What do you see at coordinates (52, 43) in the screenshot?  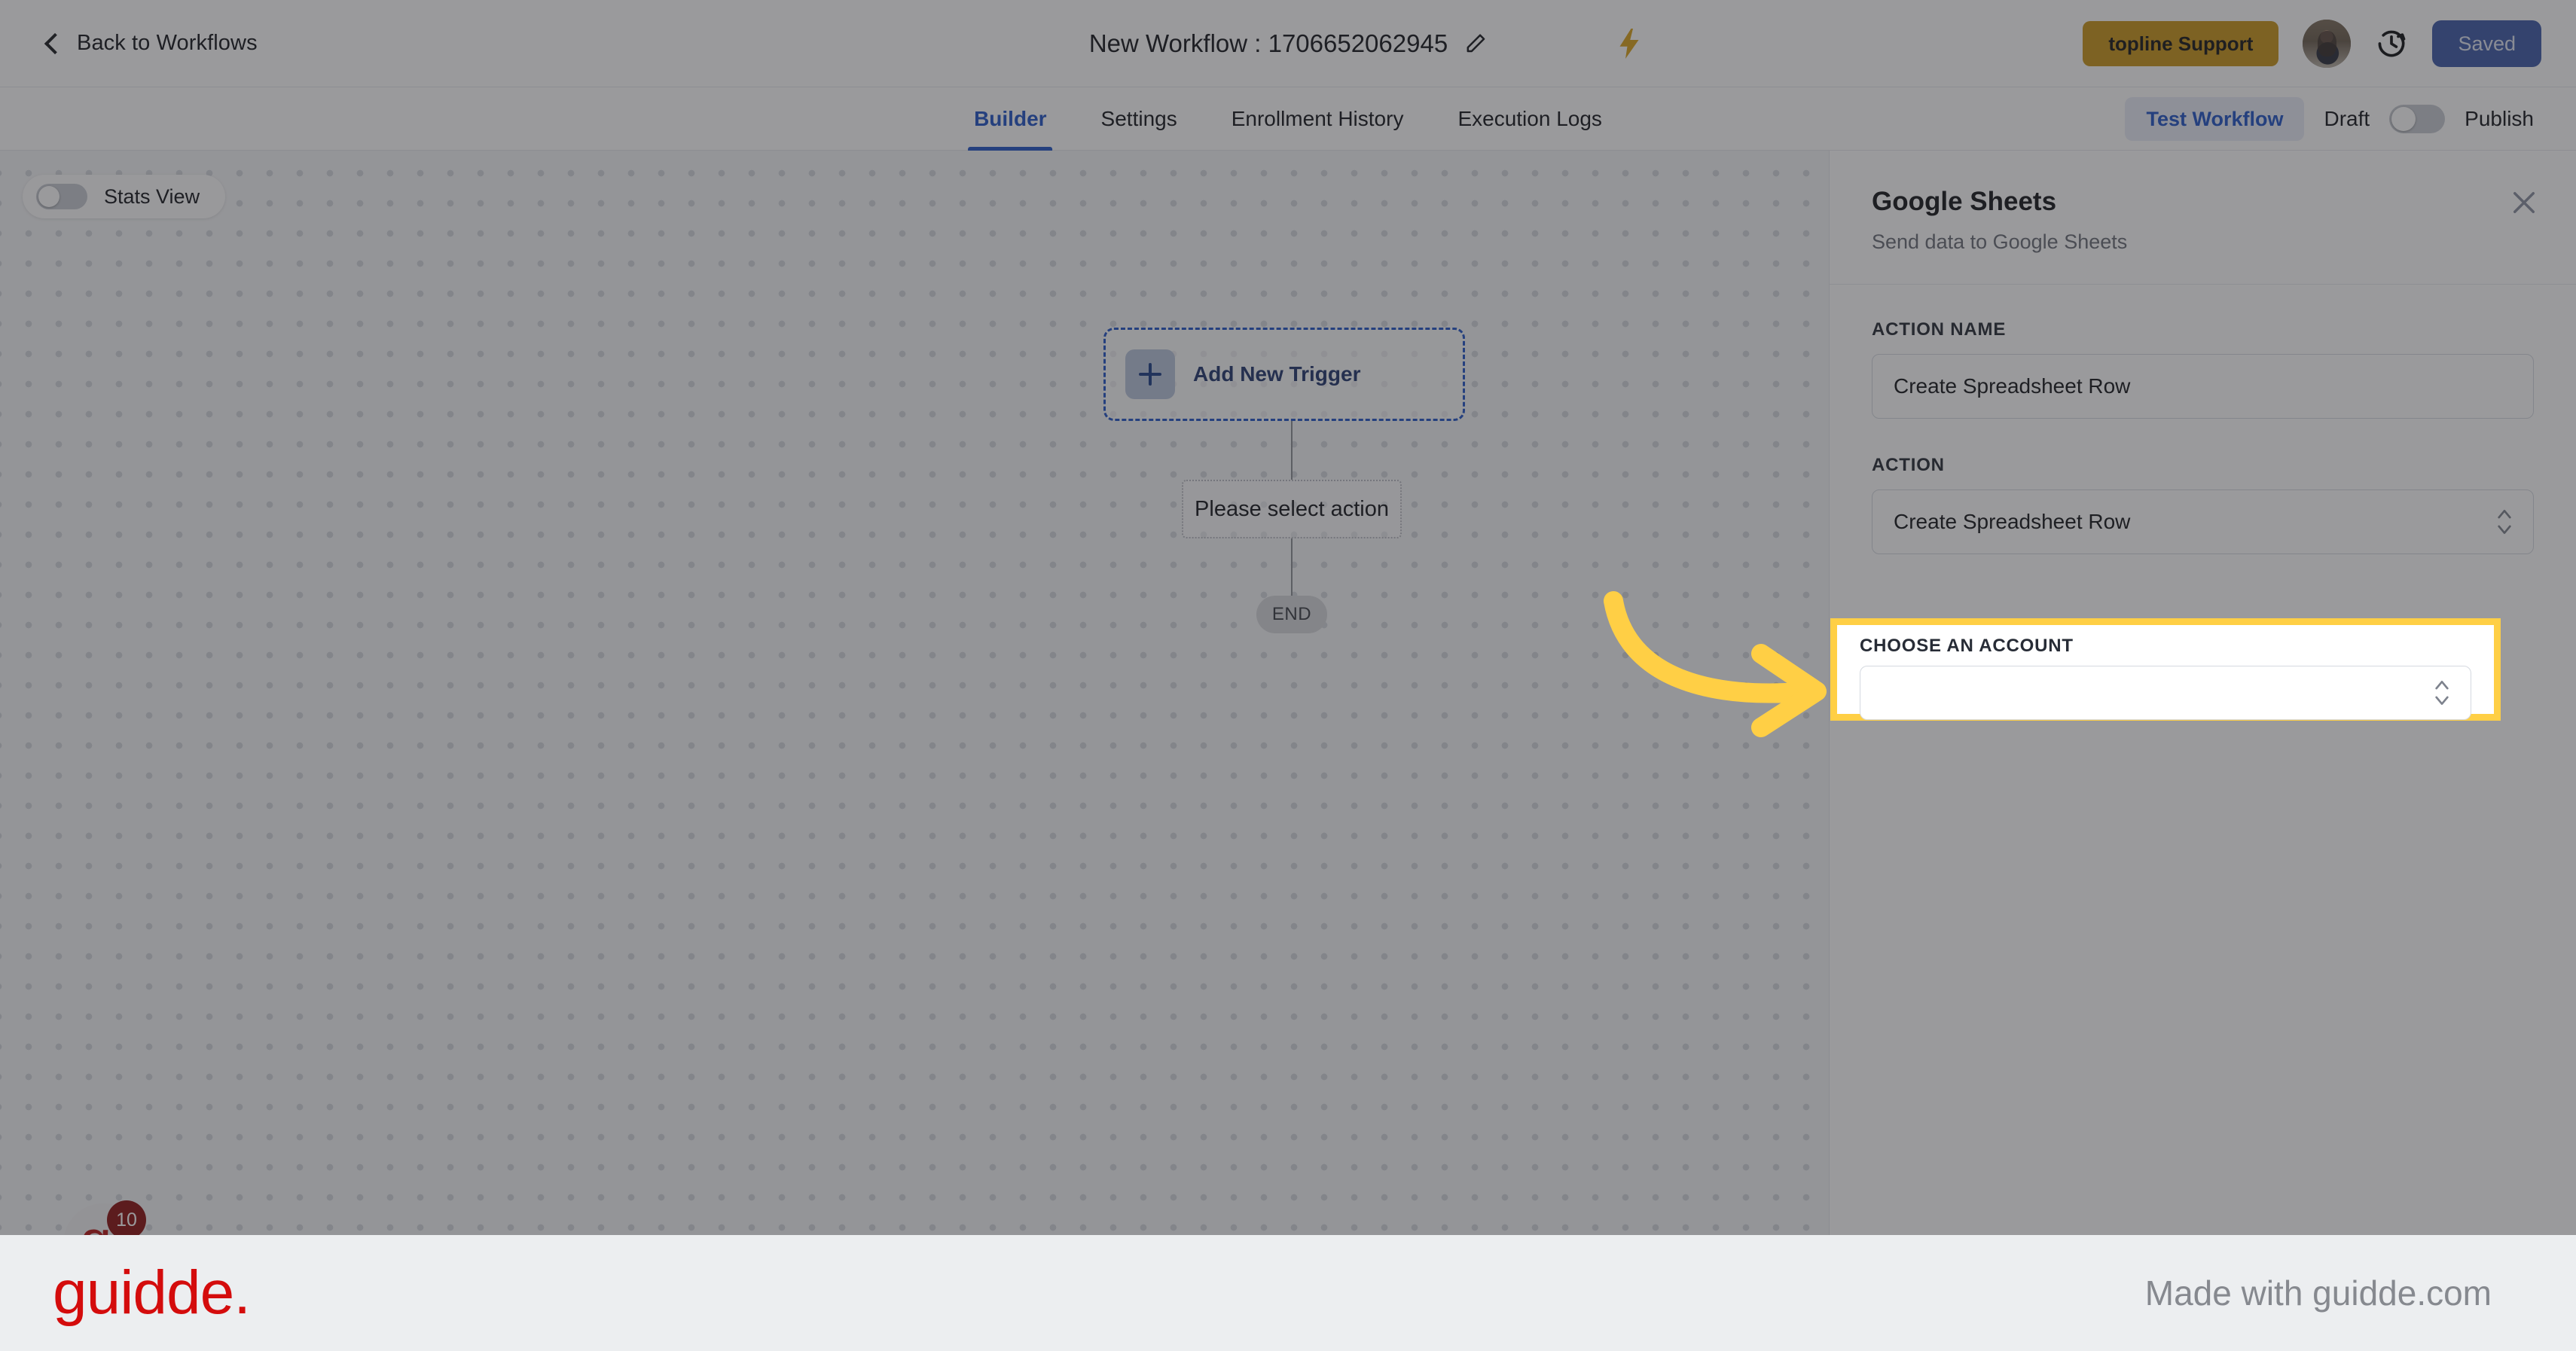 I see `chevron-left-icon` at bounding box center [52, 43].